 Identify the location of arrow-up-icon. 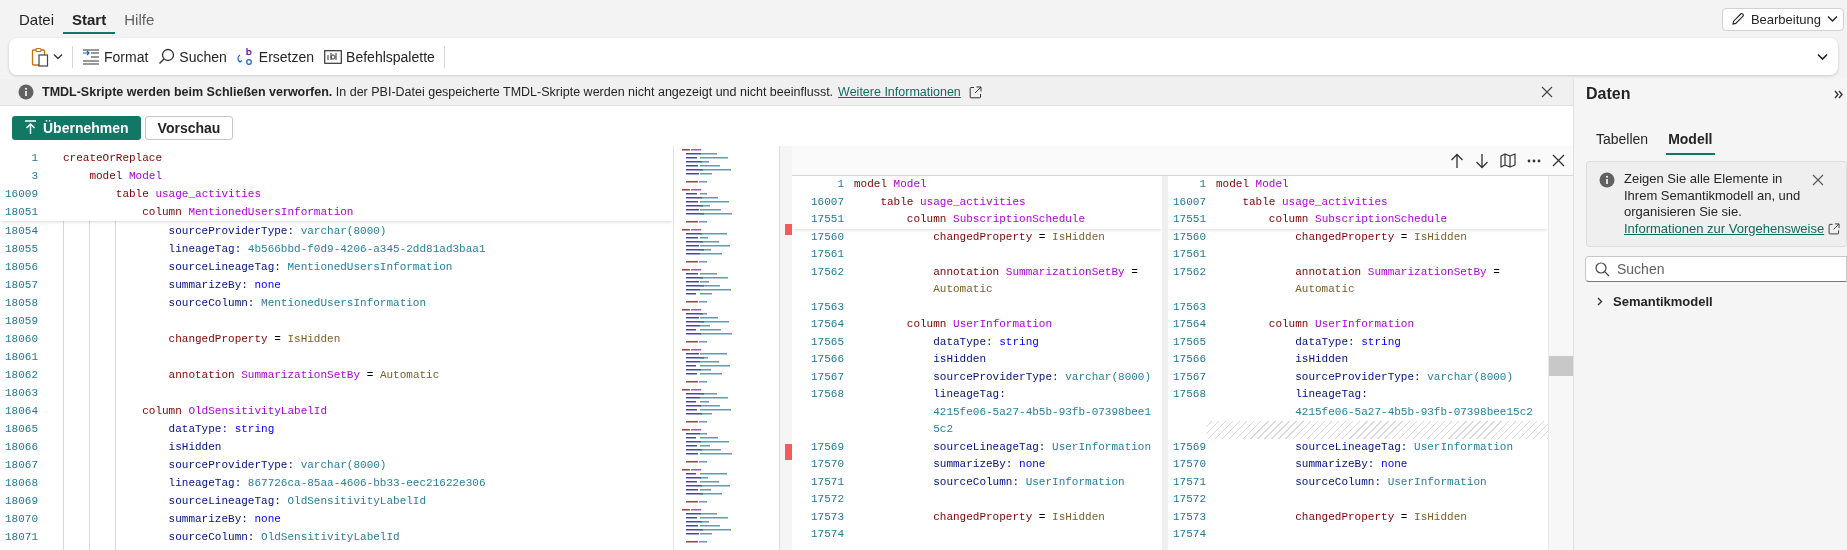
(1457, 160).